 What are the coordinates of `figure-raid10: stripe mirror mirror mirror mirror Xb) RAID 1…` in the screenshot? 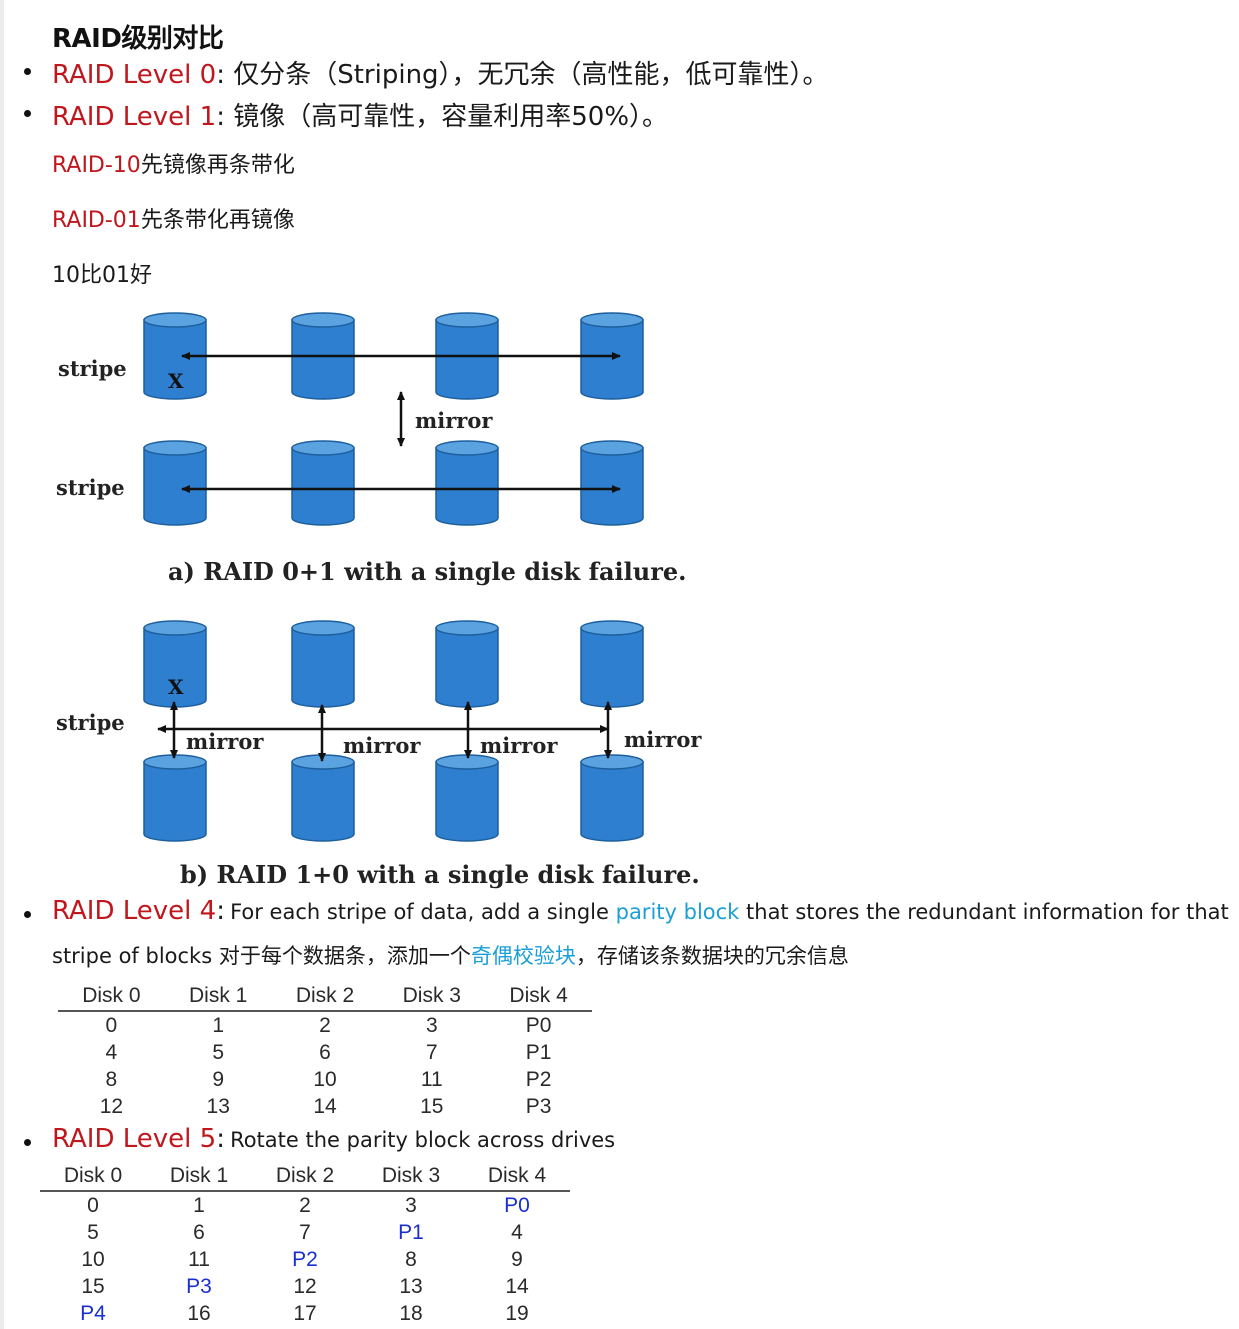 It's located at (379, 754).